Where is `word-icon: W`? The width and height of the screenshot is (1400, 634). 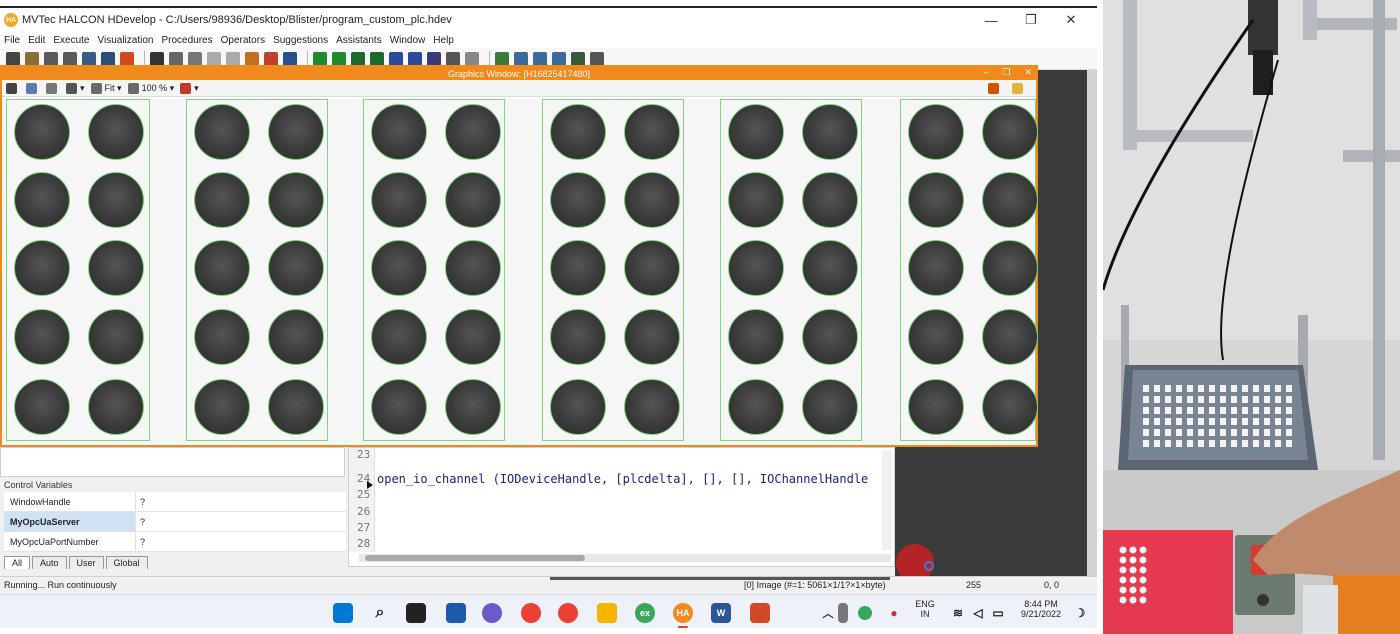
word-icon: W is located at coordinates (721, 613).